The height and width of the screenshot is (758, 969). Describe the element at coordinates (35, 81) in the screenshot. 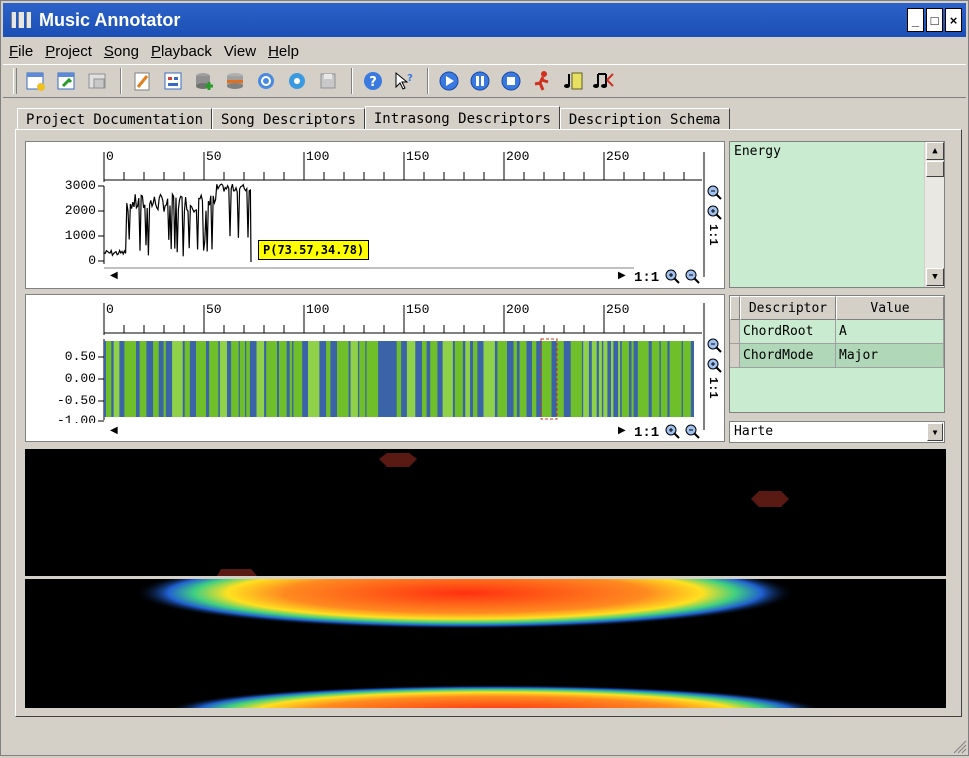

I see `new-project-icon` at that location.